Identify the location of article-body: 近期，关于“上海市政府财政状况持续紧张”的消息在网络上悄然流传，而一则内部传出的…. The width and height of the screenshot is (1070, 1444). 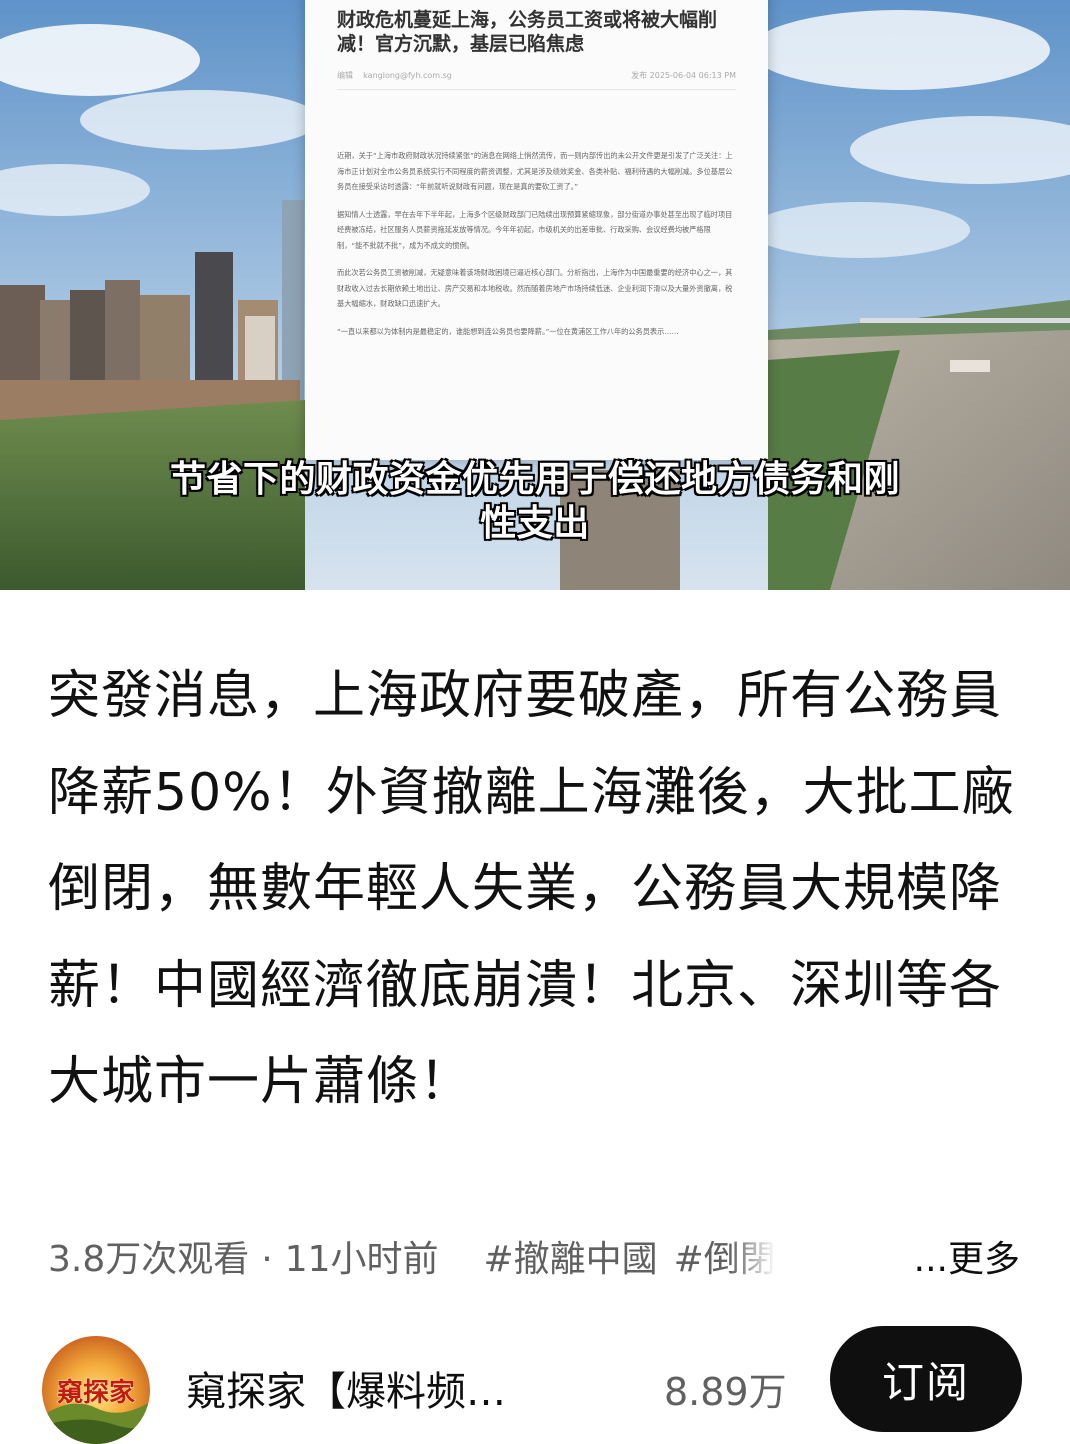
(536, 243).